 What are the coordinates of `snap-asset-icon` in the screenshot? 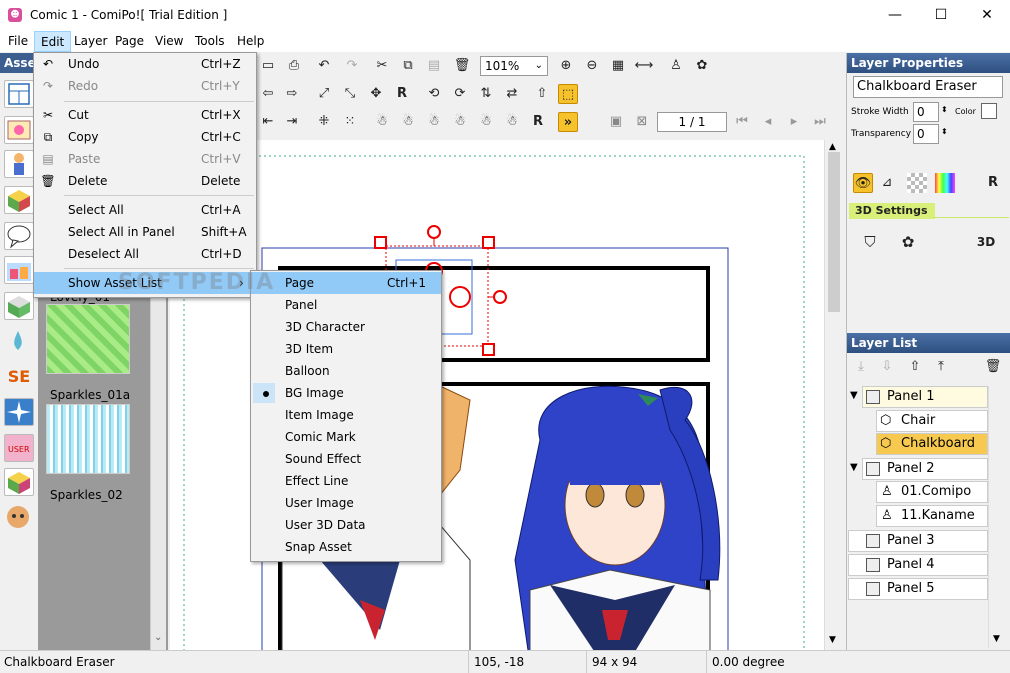 It's located at (19, 518).